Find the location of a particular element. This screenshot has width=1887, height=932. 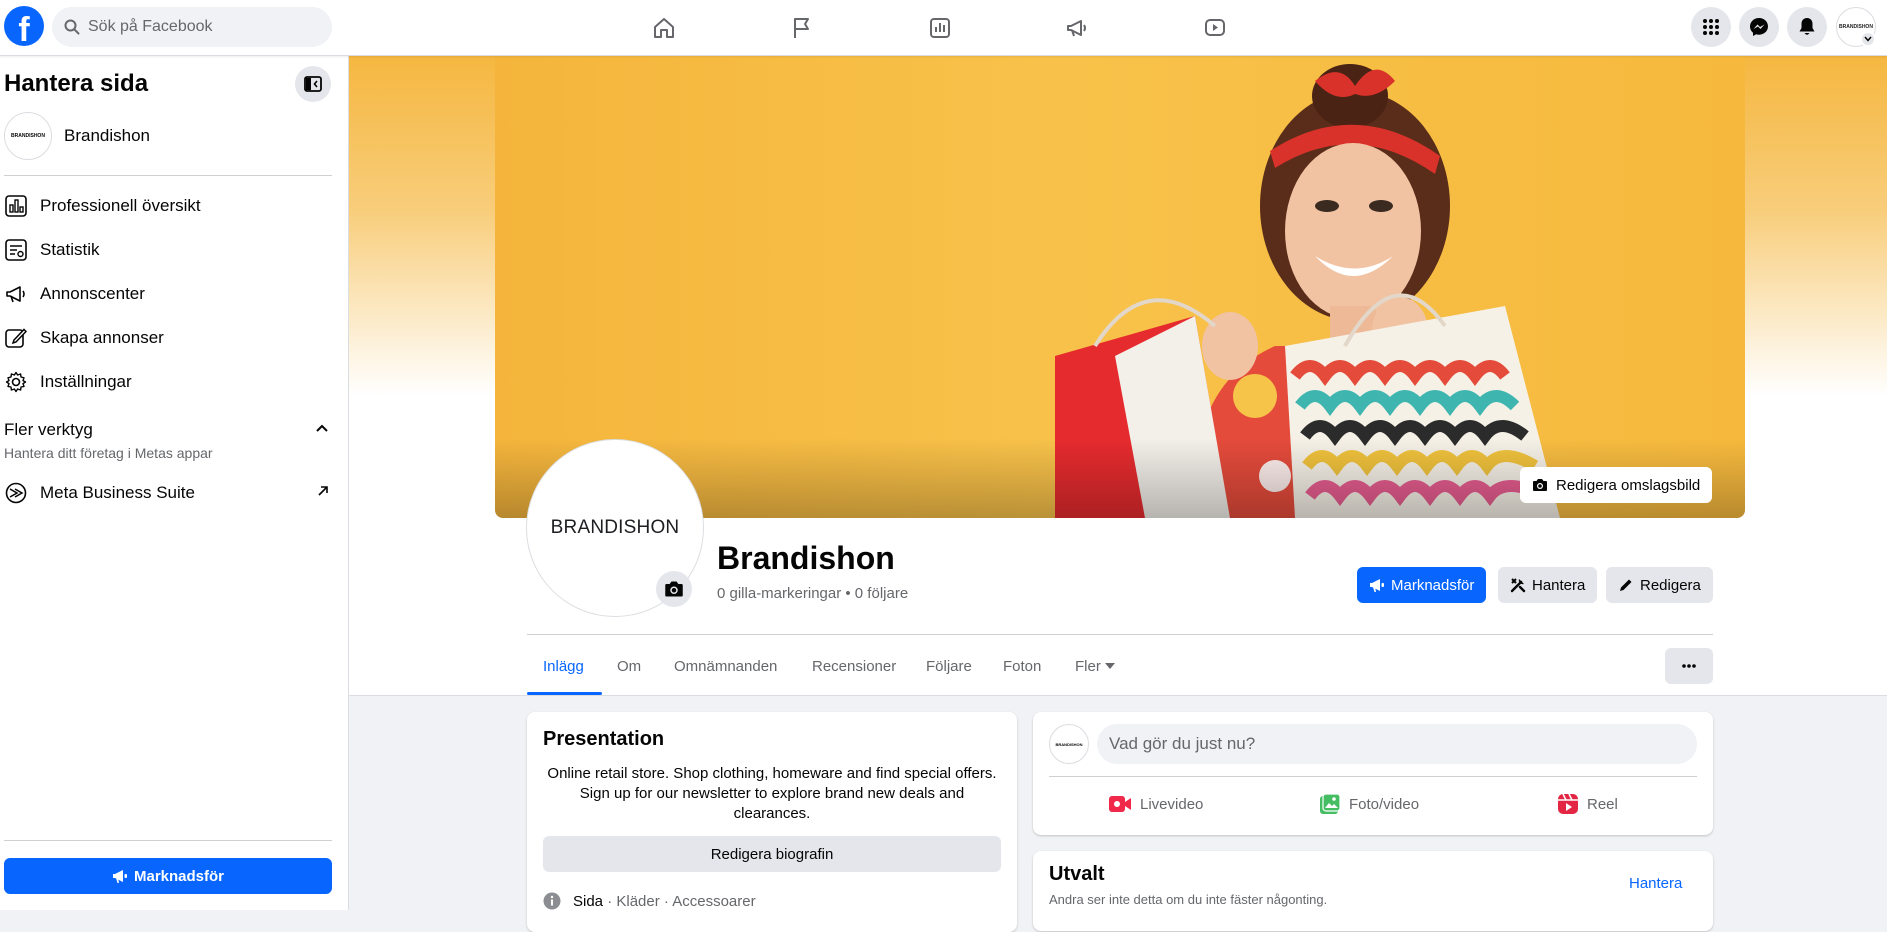

gear-icon is located at coordinates (16, 382).